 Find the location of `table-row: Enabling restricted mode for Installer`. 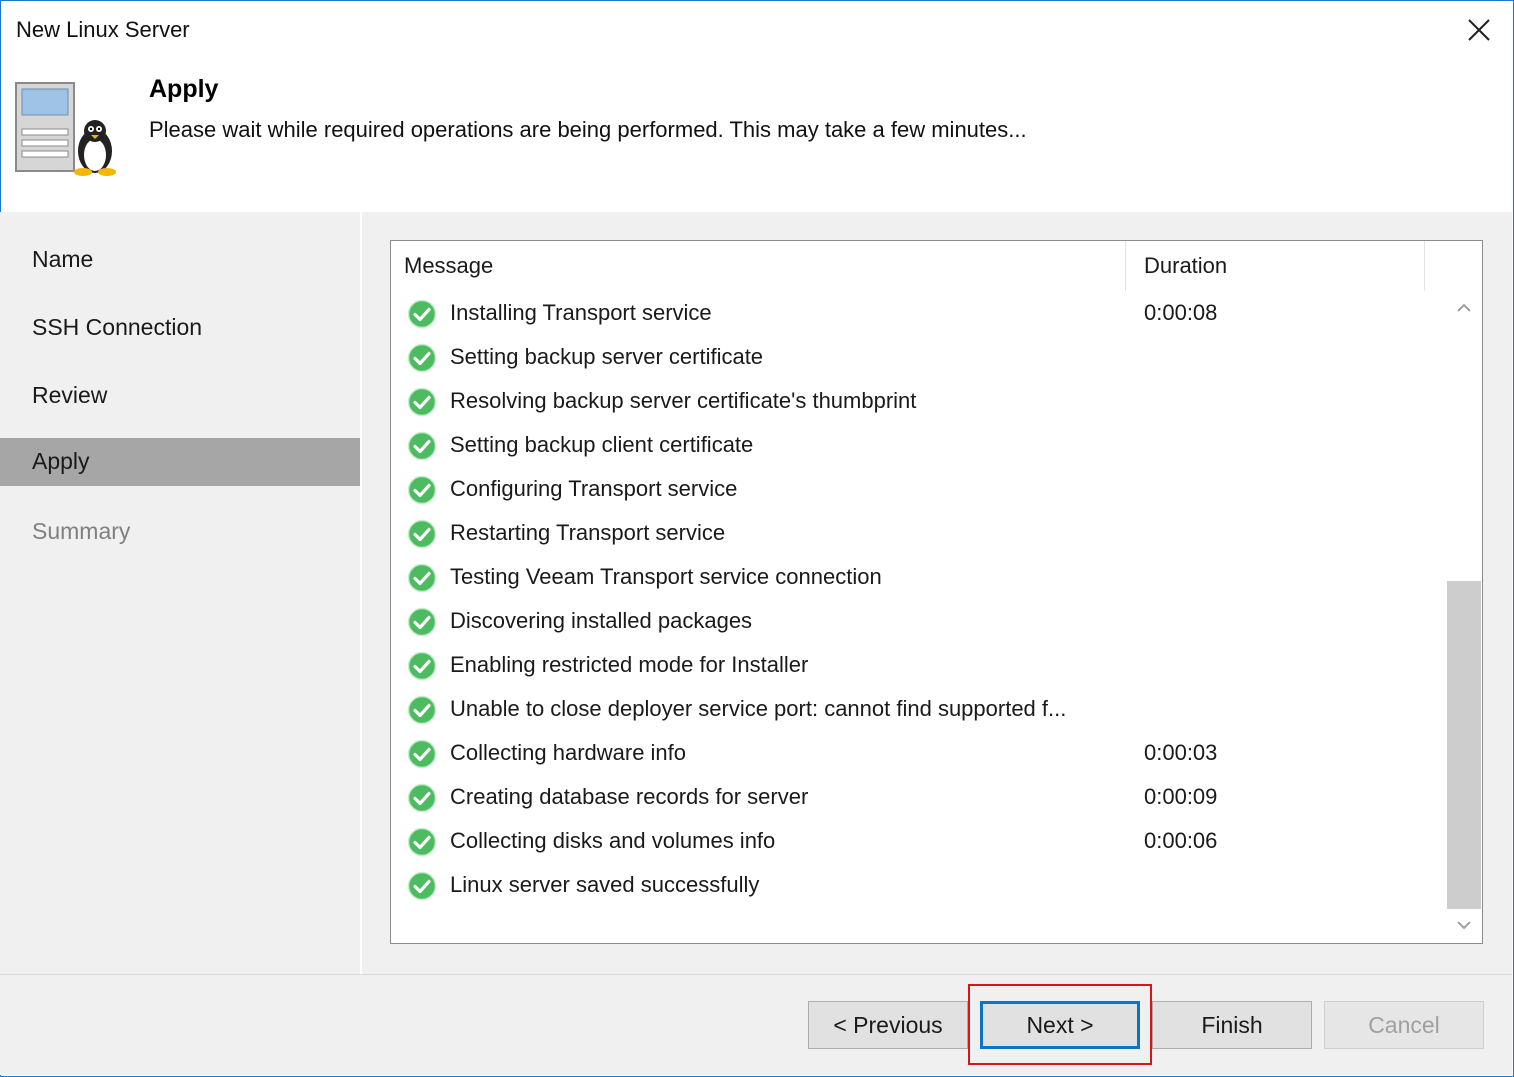

table-row: Enabling restricted mode for Installer is located at coordinates (919, 666).